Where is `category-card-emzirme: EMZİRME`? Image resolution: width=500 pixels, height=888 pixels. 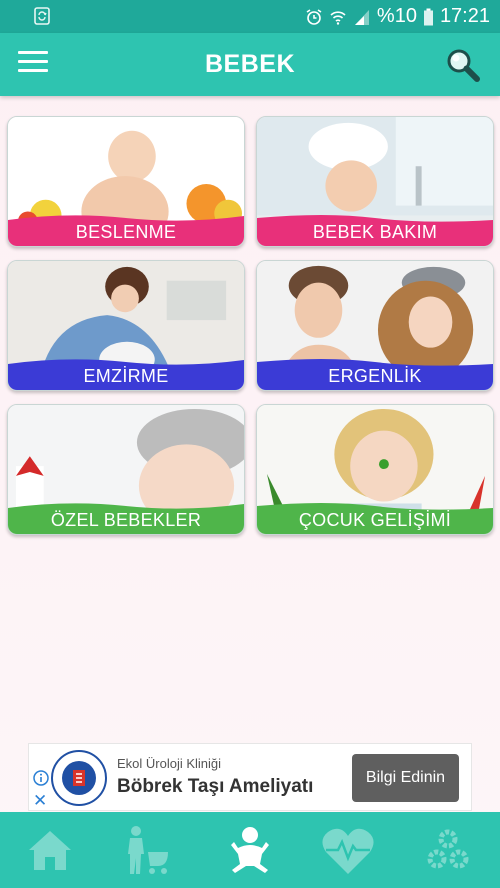 category-card-emzirme: EMZİRME is located at coordinates (126, 325).